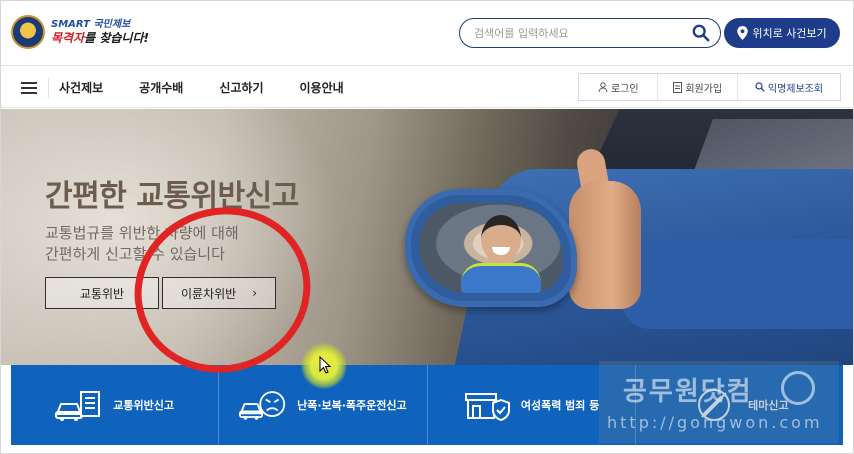 The width and height of the screenshot is (854, 454). Describe the element at coordinates (579, 33) in the screenshot. I see `search-input` at that location.